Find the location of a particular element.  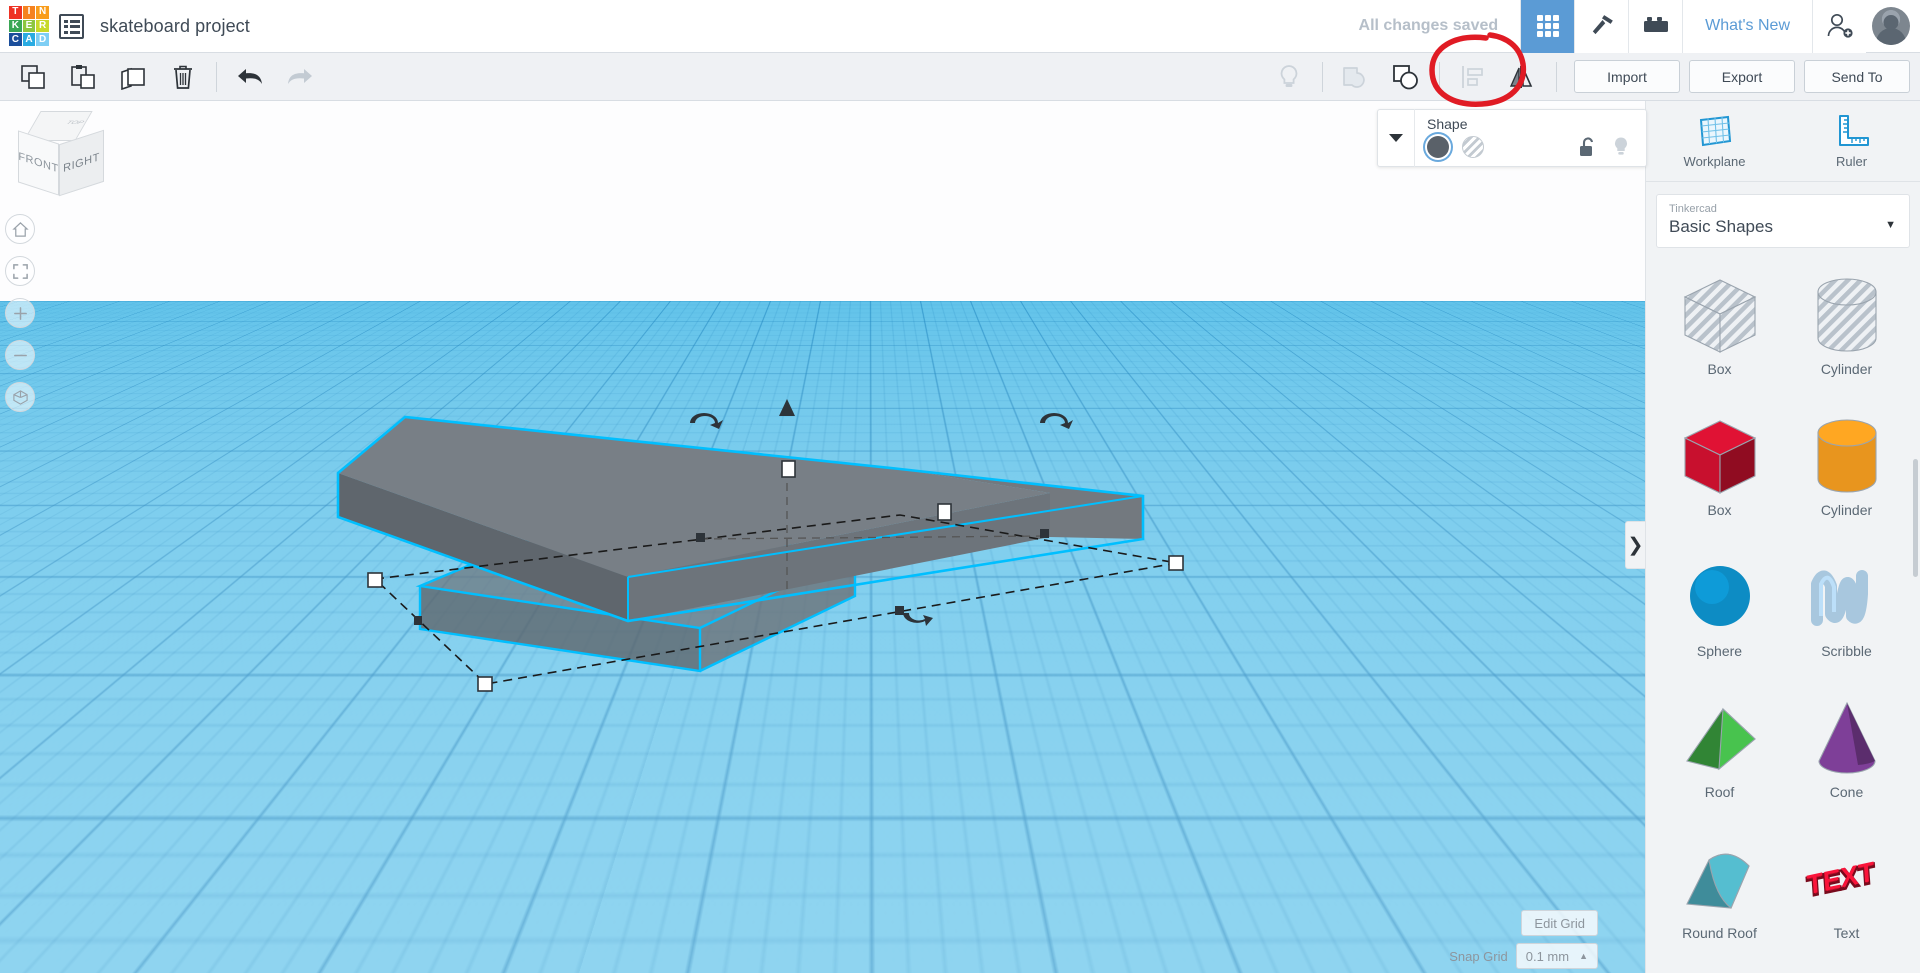

group-button is located at coordinates (1406, 76).